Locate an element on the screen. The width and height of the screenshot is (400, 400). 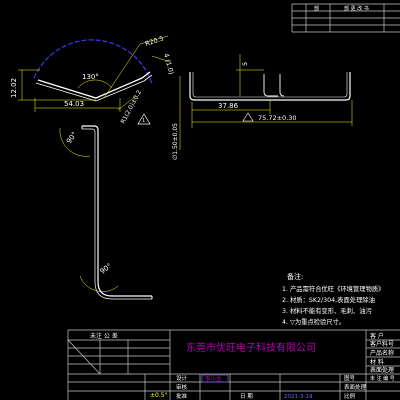
right-label-unmarked: 未 注 编 号 is located at coordinates (382, 378).